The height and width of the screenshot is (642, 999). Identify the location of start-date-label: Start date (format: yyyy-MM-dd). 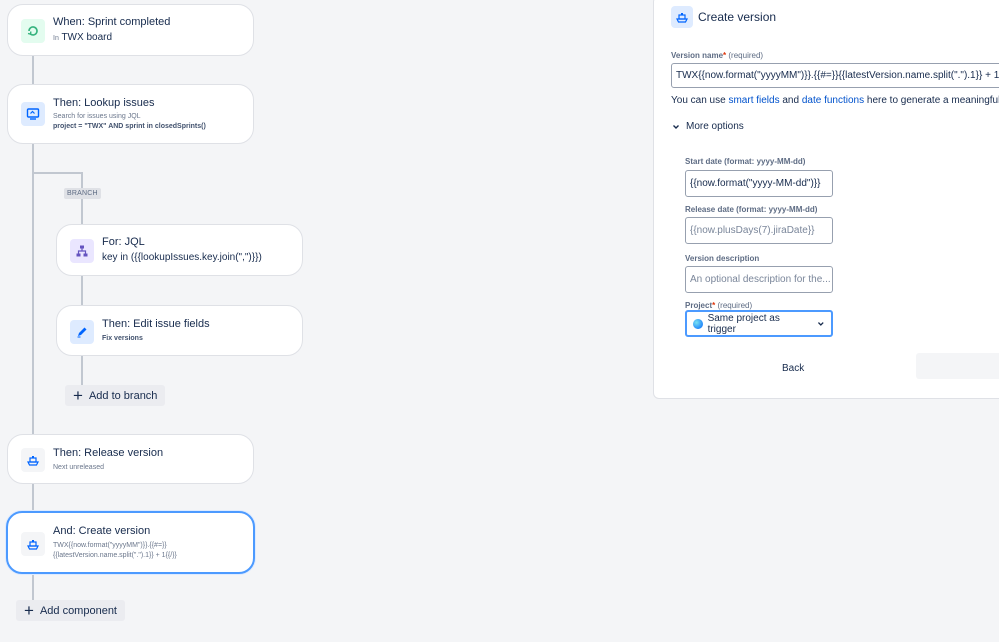
(745, 161).